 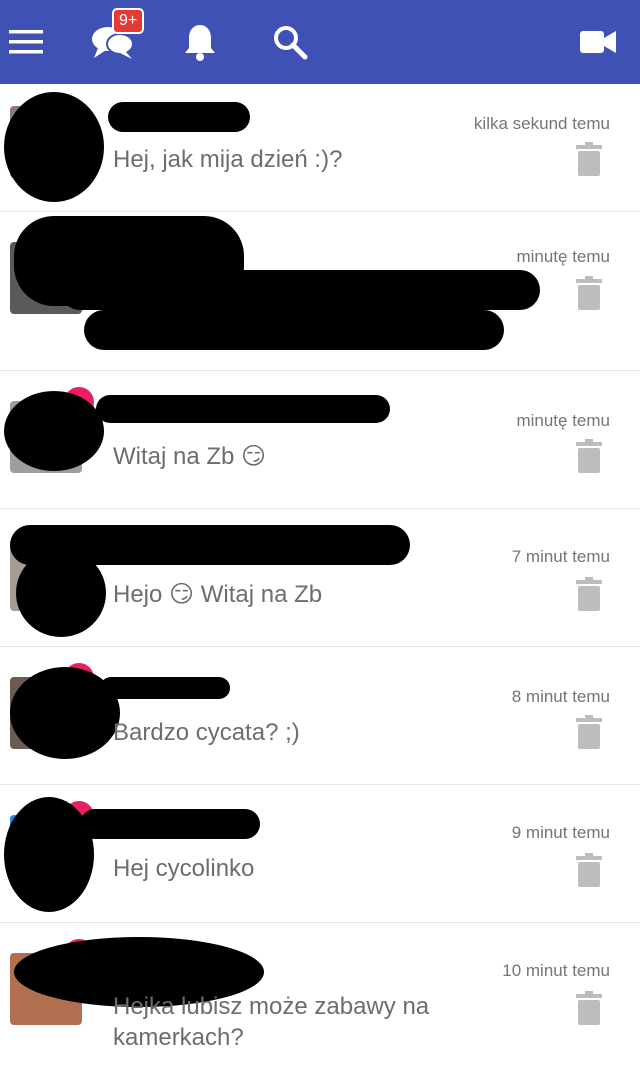 What do you see at coordinates (560, 832) in the screenshot?
I see `message-time: 9 minut temu` at bounding box center [560, 832].